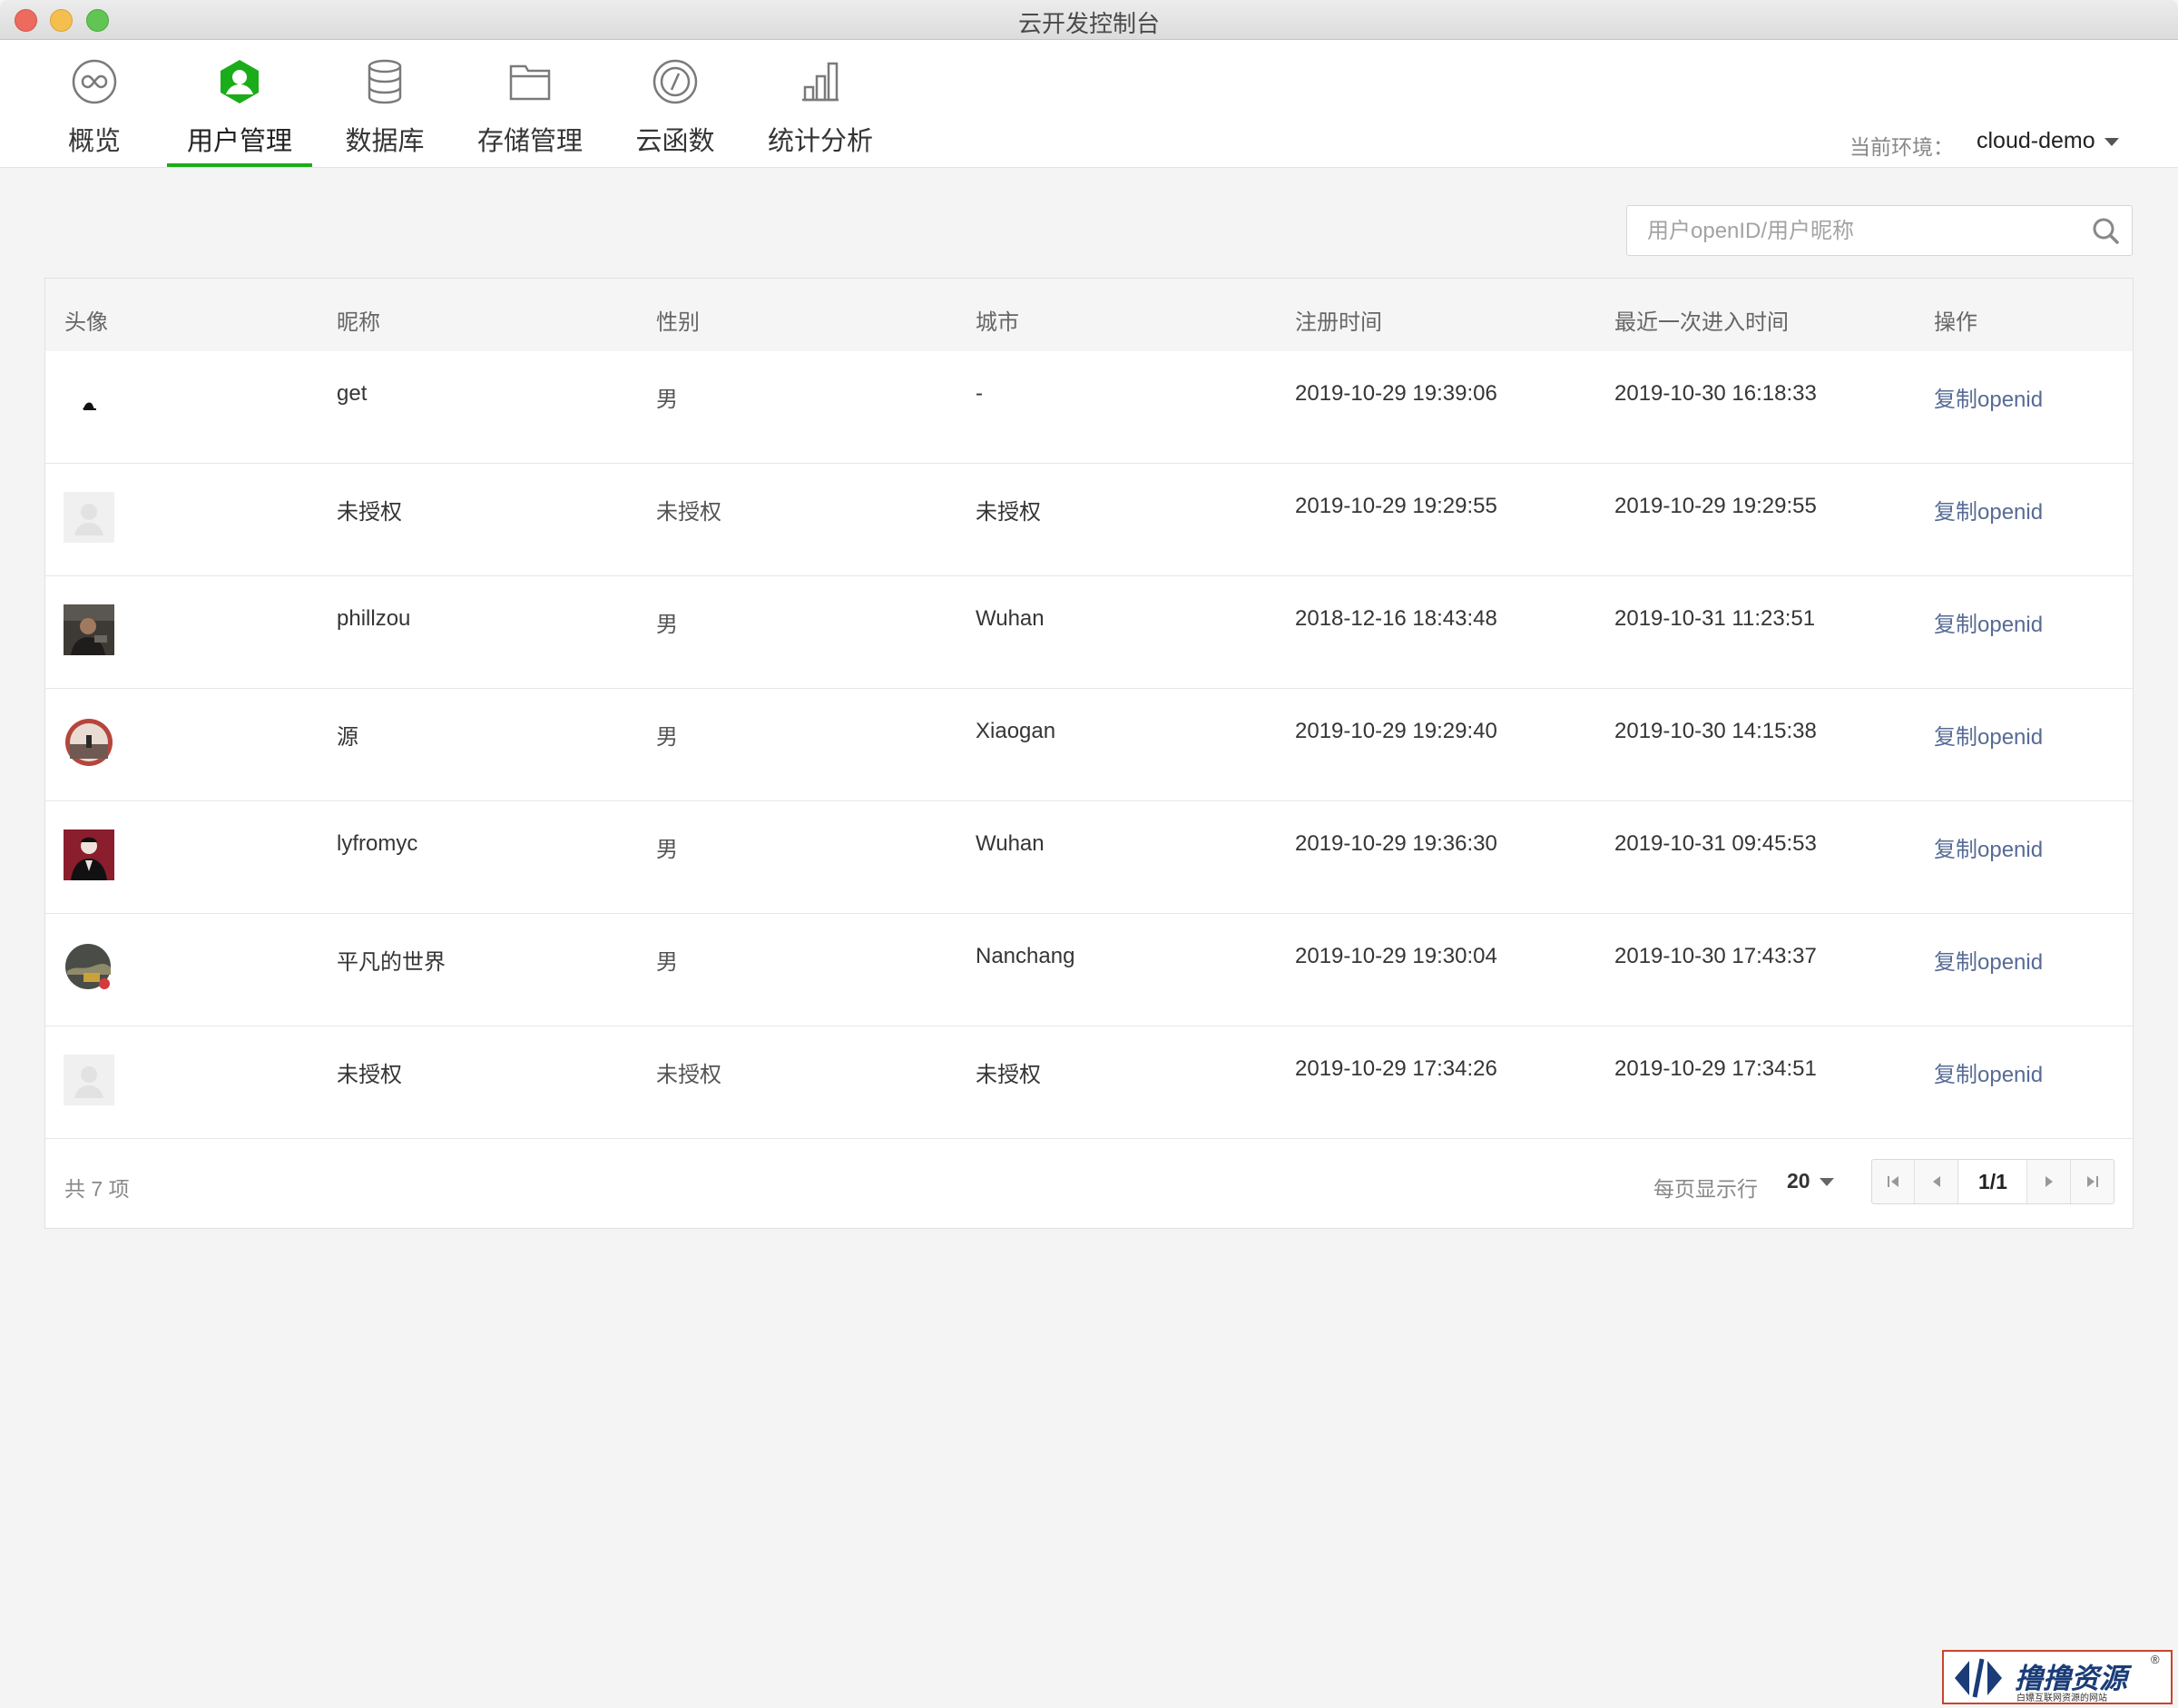 This screenshot has width=2178, height=1708. I want to click on next-page-icon, so click(2049, 1181).